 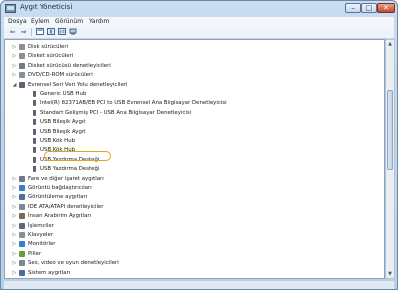 What do you see at coordinates (22, 235) in the screenshot?
I see `keyboard-icon` at bounding box center [22, 235].